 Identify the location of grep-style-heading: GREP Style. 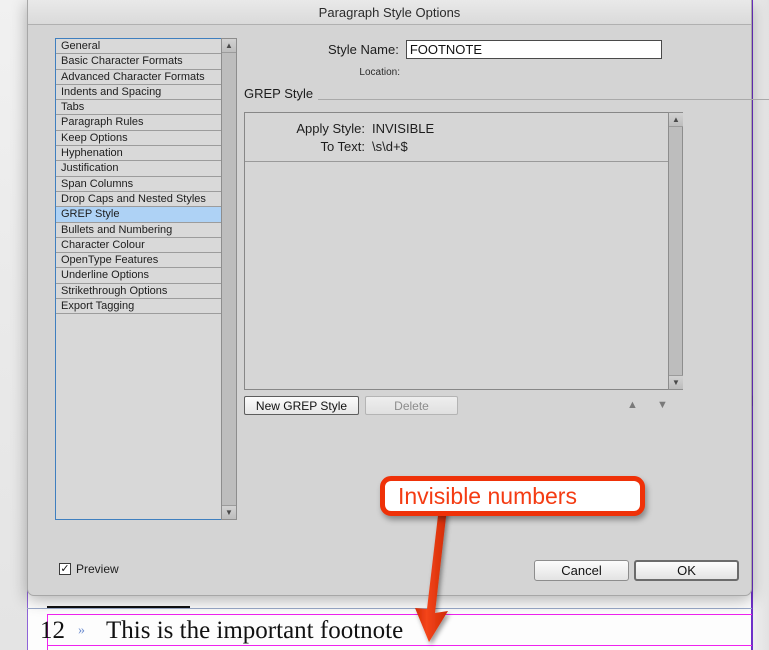
(279, 93).